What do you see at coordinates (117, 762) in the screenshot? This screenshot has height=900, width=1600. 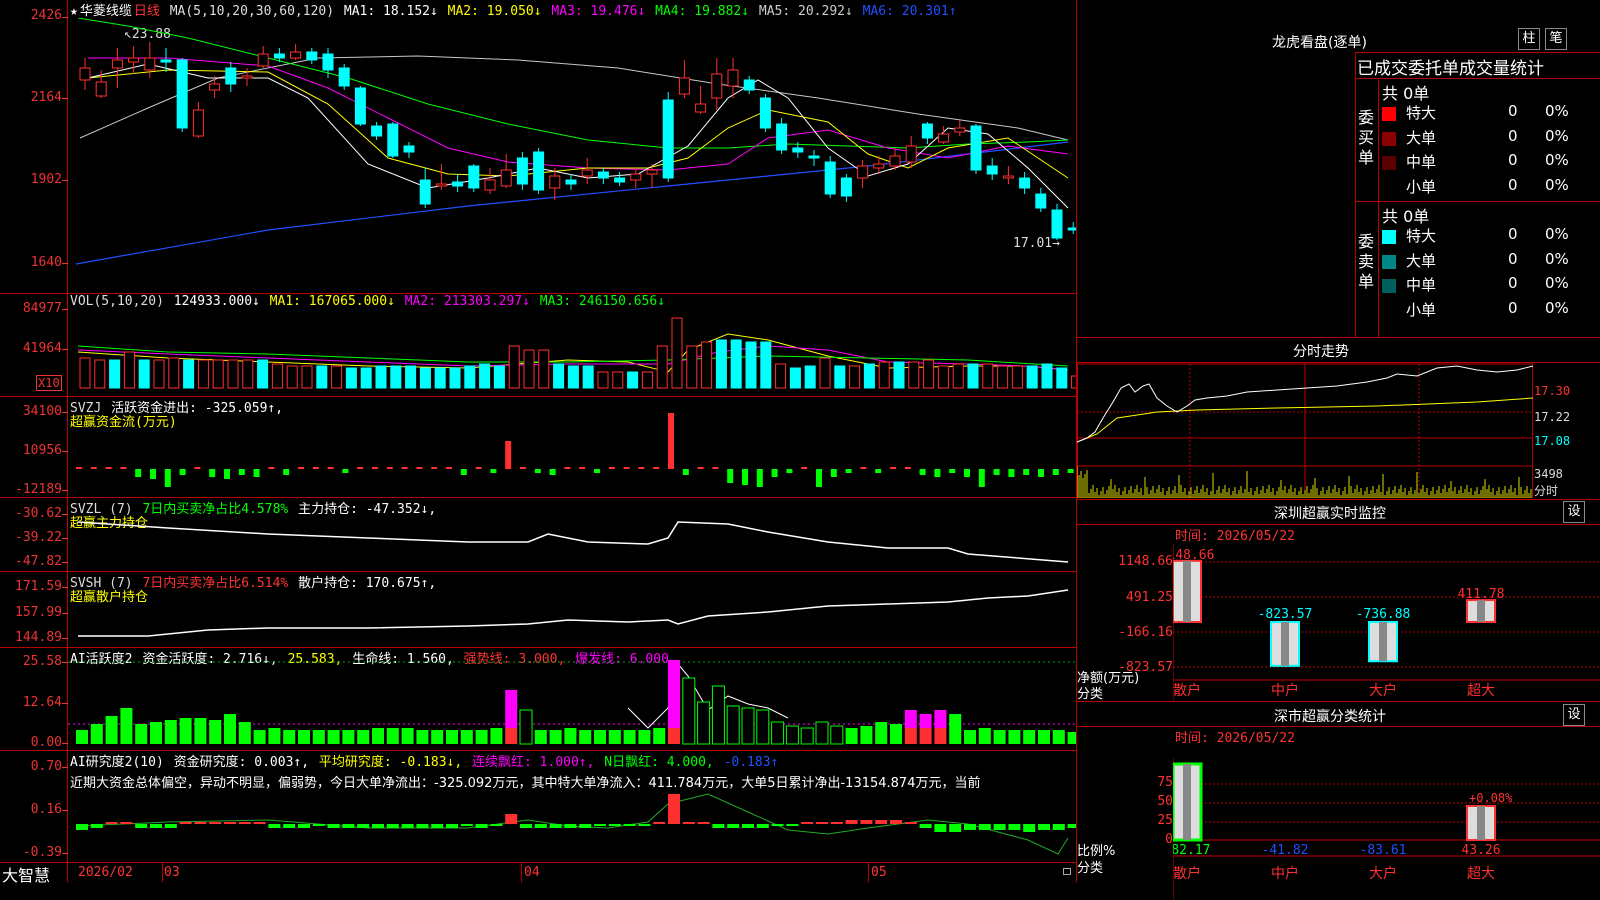 I see `ai-research-name: AI研究度2(10)` at bounding box center [117, 762].